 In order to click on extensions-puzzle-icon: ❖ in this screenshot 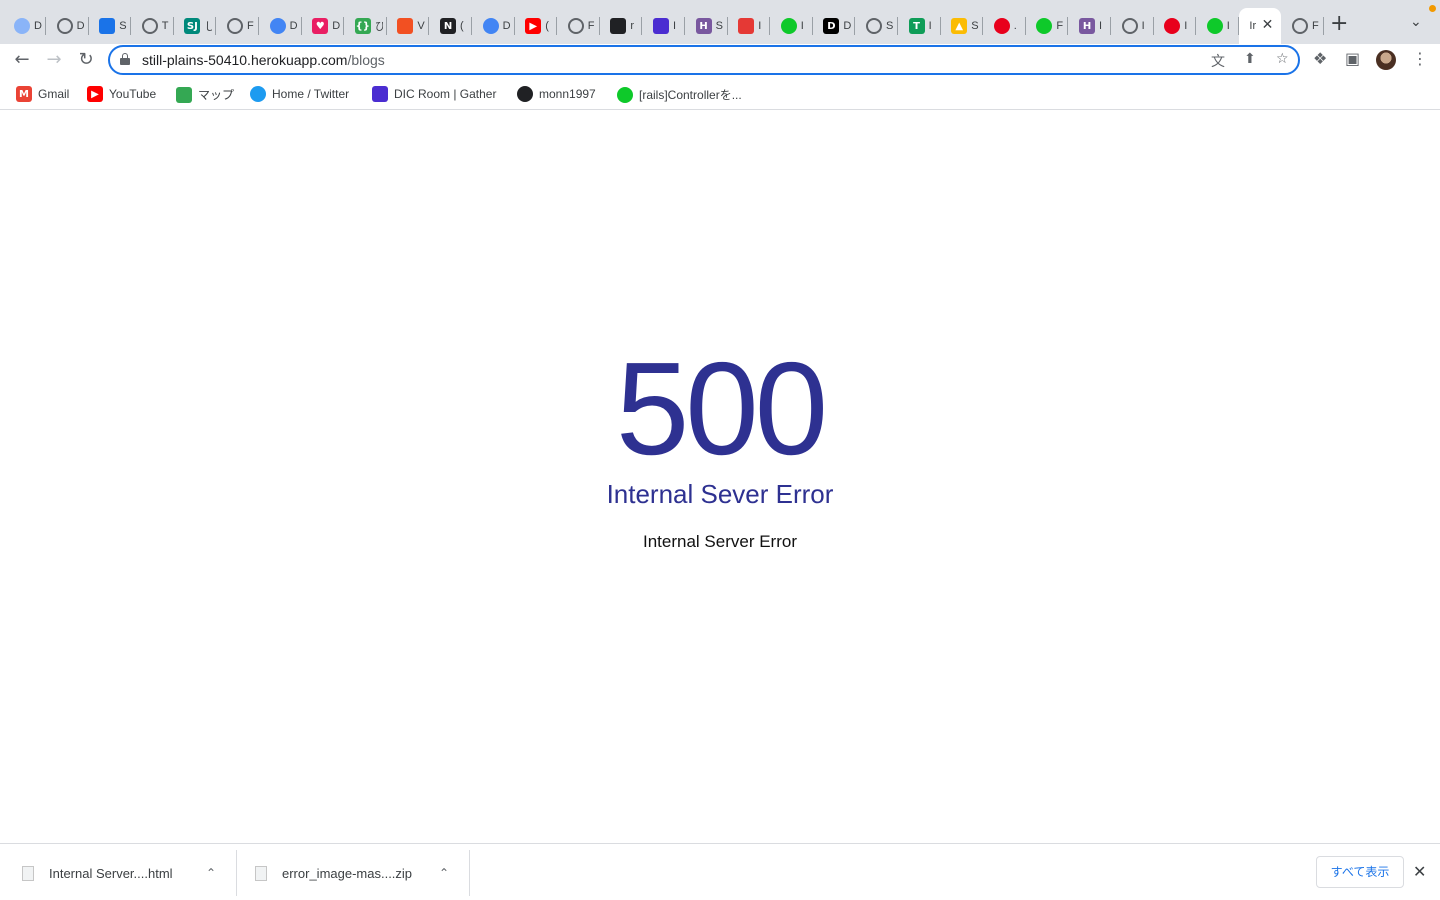, I will do `click(1320, 58)`.